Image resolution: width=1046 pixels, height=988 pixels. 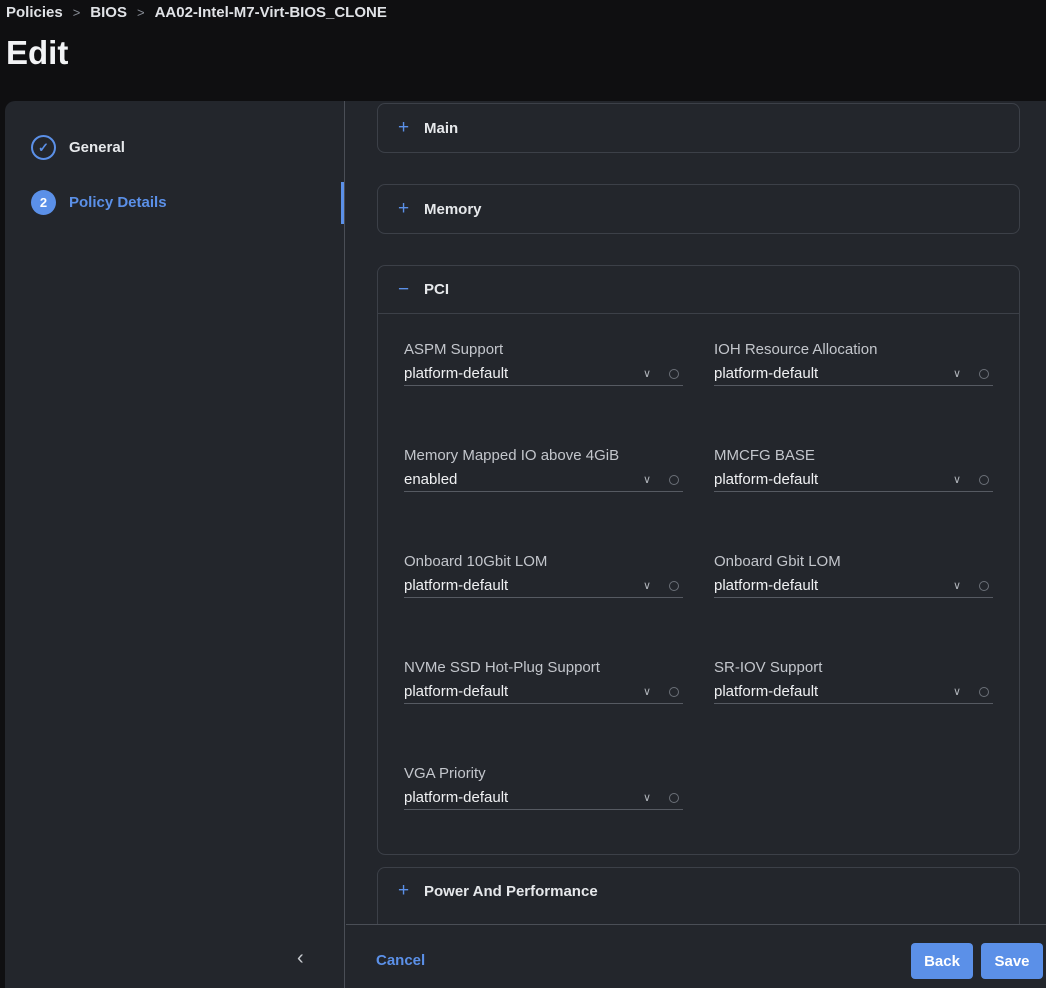 What do you see at coordinates (543, 481) in the screenshot?
I see `select-dropdown: enabled ∨` at bounding box center [543, 481].